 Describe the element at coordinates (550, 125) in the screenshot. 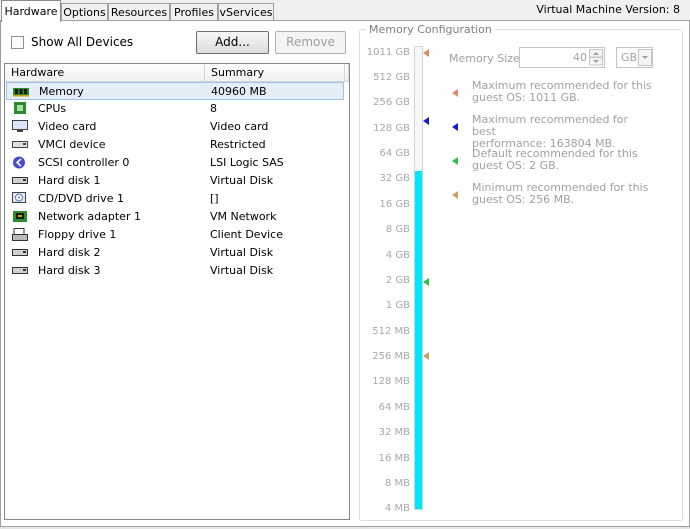

I see `legend-line1: Maximum recommended for best` at that location.